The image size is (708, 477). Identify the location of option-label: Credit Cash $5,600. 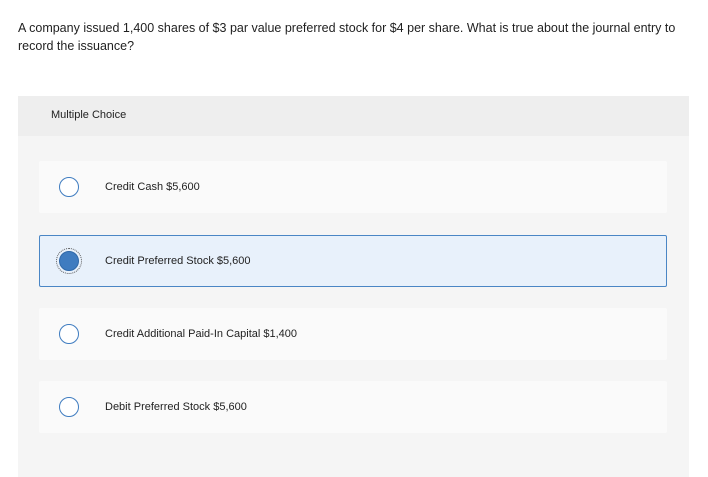
(152, 187).